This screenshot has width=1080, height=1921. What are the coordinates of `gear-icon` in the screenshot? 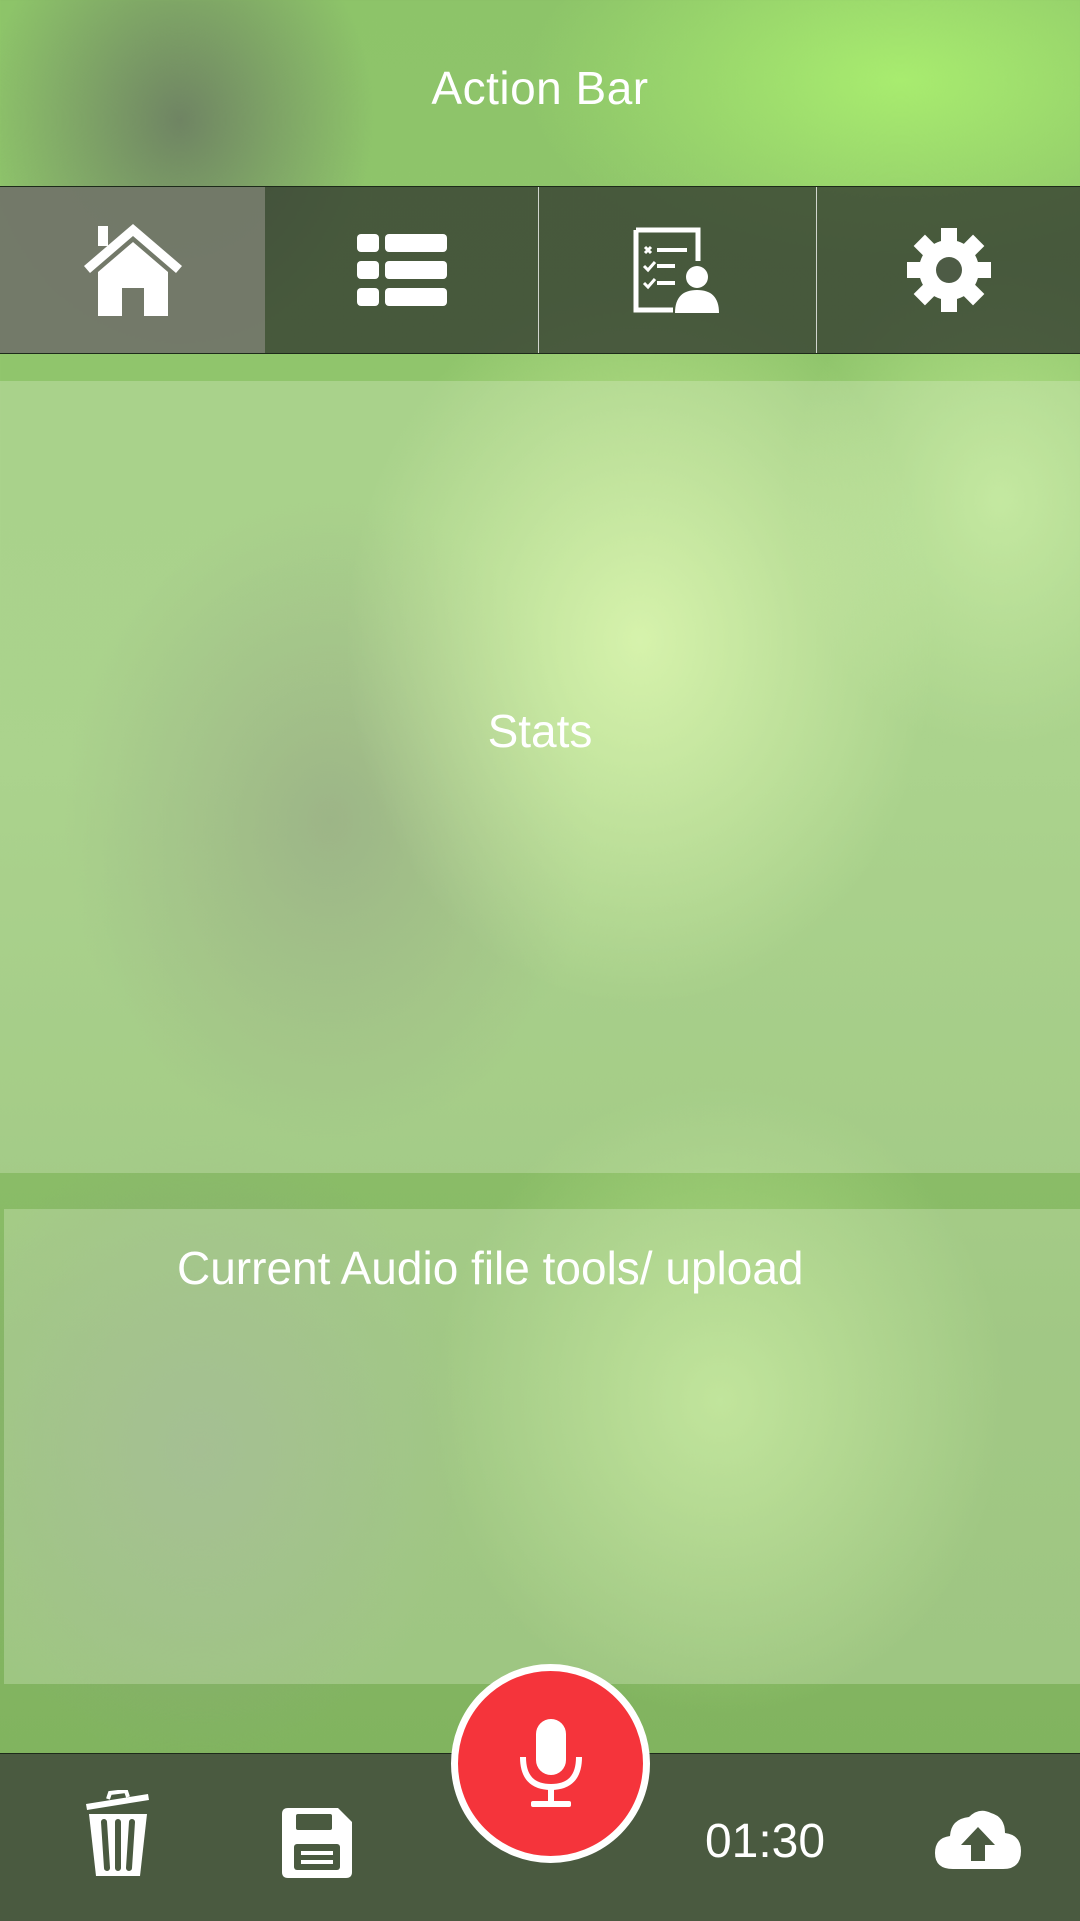 It's located at (948, 270).